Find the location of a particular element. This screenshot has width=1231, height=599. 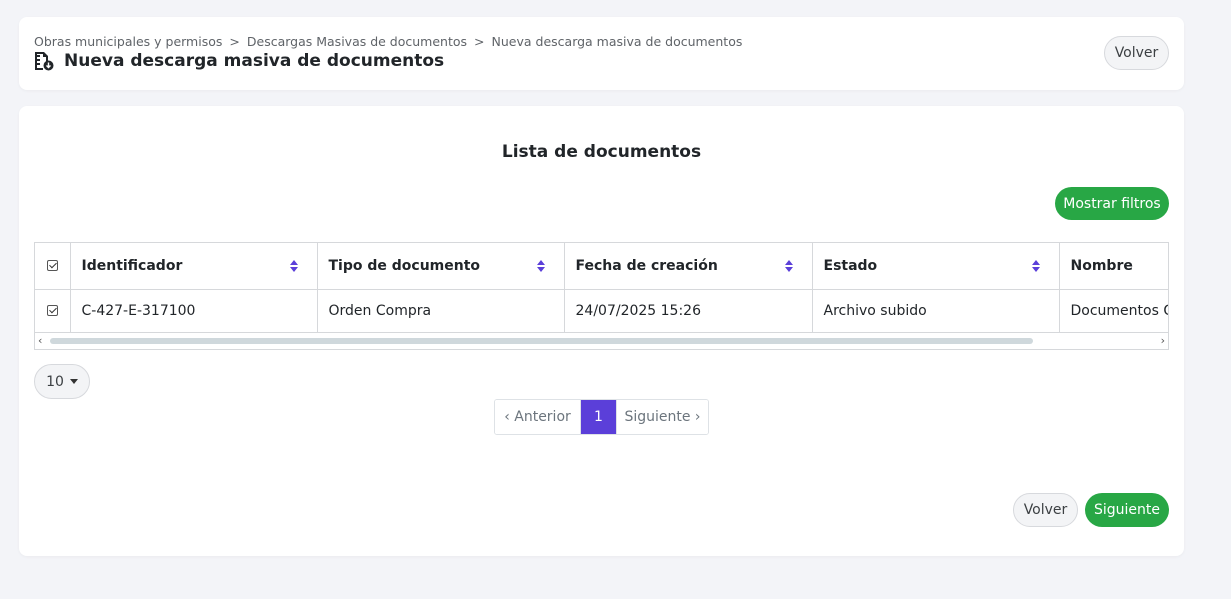

breadcrumb-item-obras: Obras municipales y permisos is located at coordinates (128, 41).